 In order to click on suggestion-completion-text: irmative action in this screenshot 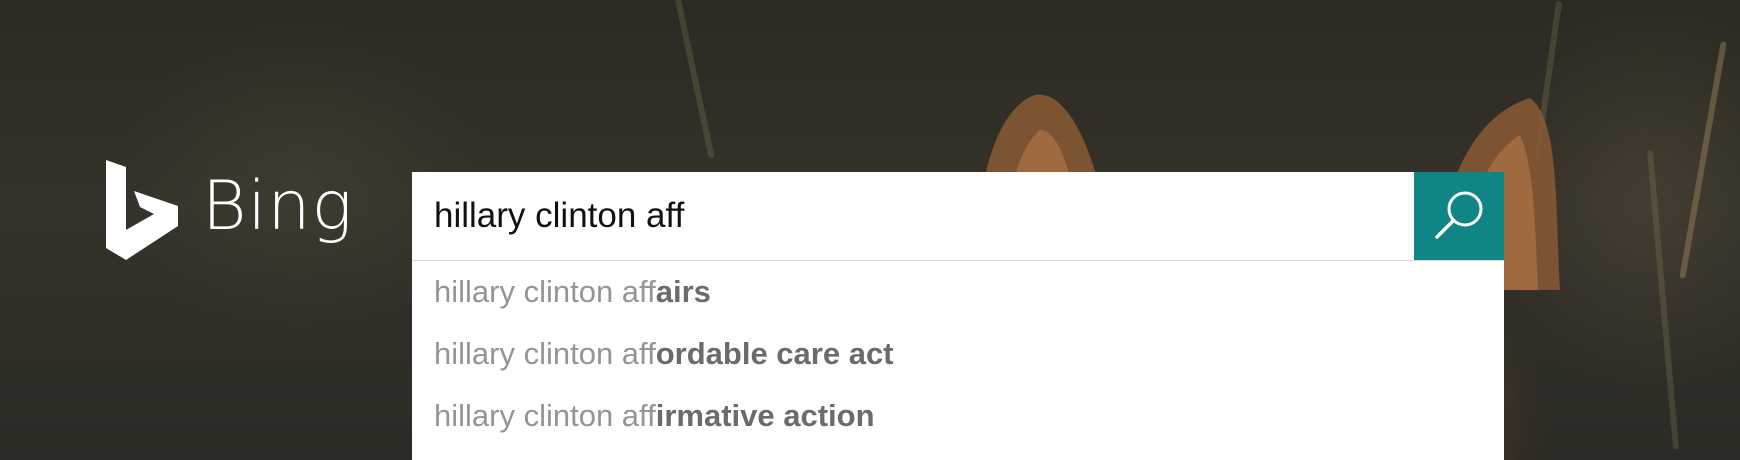, I will do `click(765, 415)`.